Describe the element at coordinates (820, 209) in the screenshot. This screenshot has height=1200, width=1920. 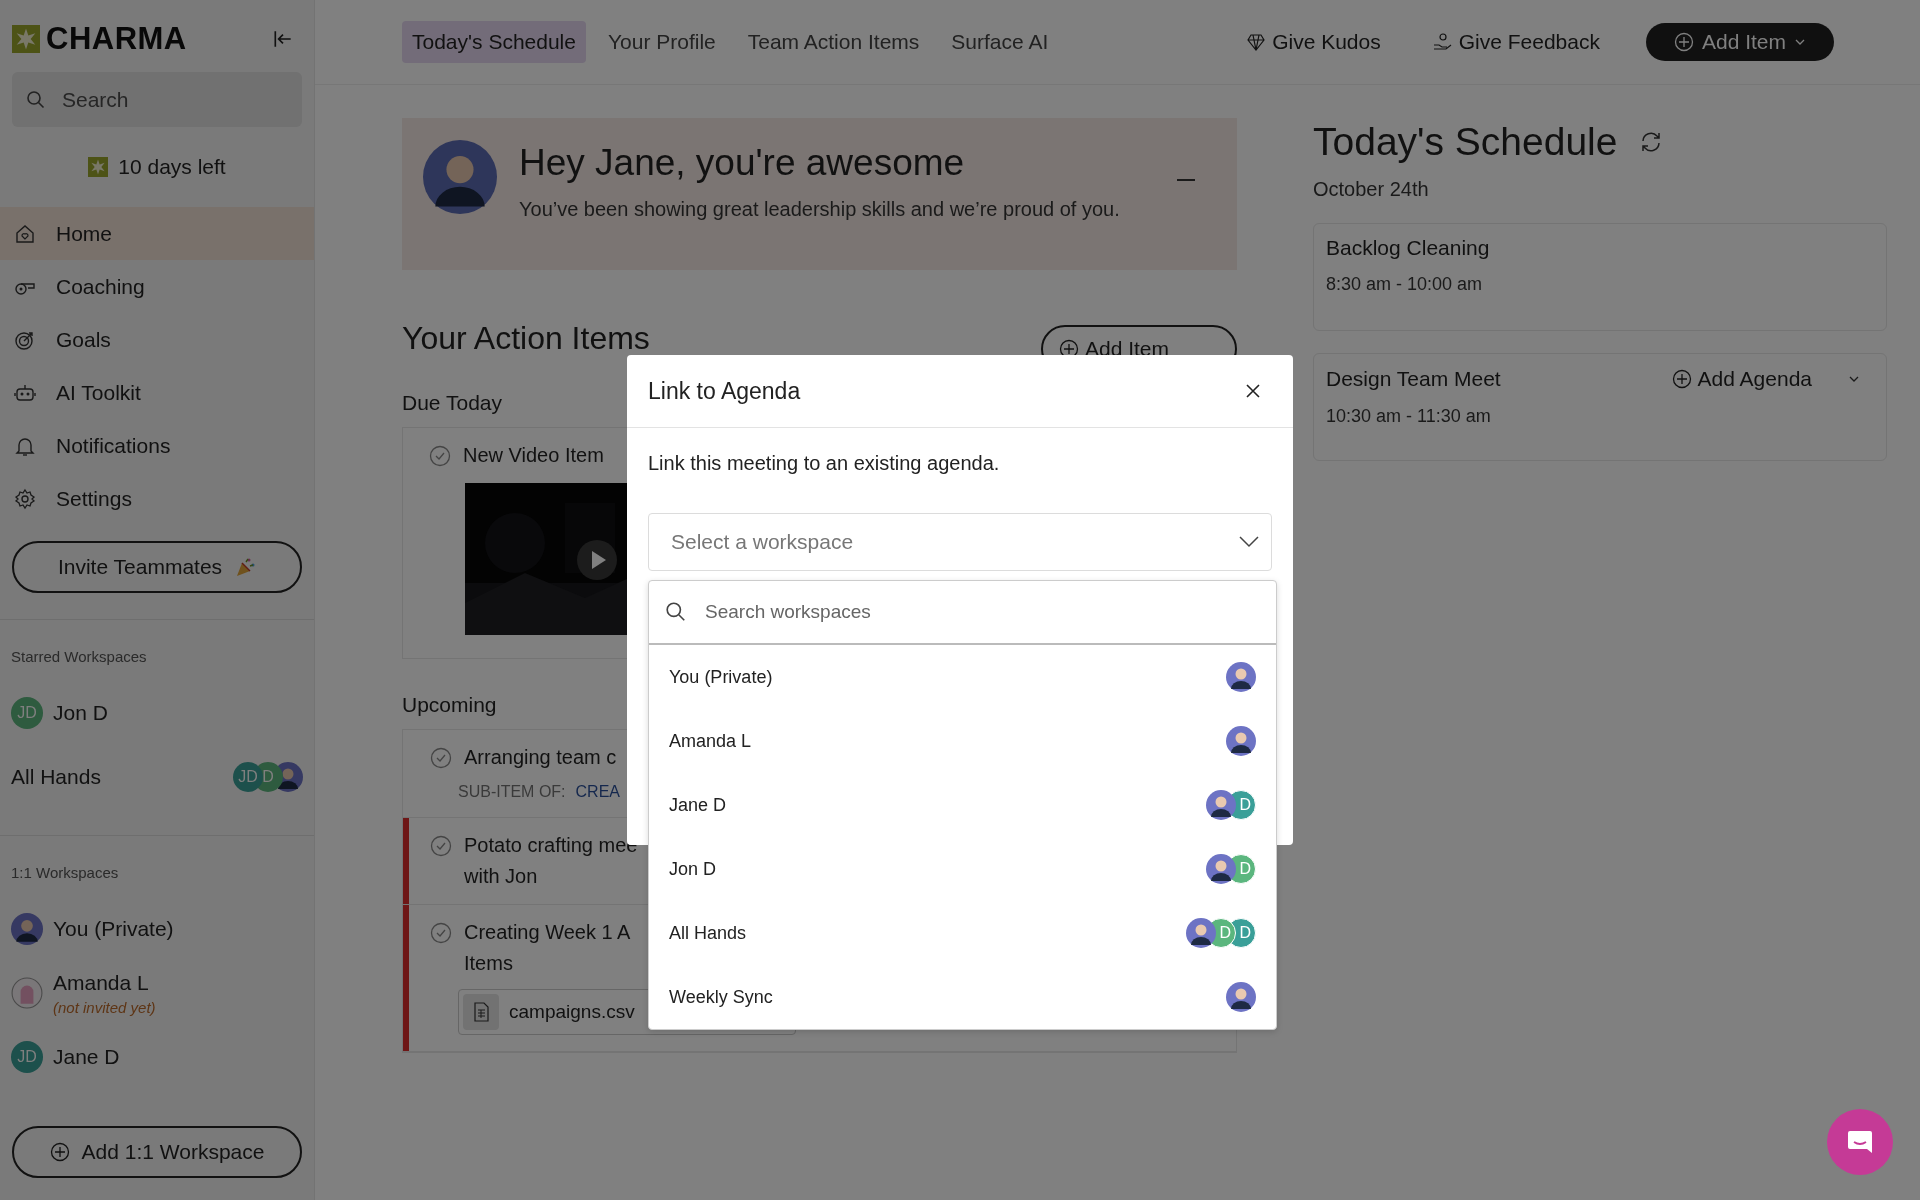
I see `banner-message: You’ve been showing great leadership skills and we’re proud of you.` at that location.